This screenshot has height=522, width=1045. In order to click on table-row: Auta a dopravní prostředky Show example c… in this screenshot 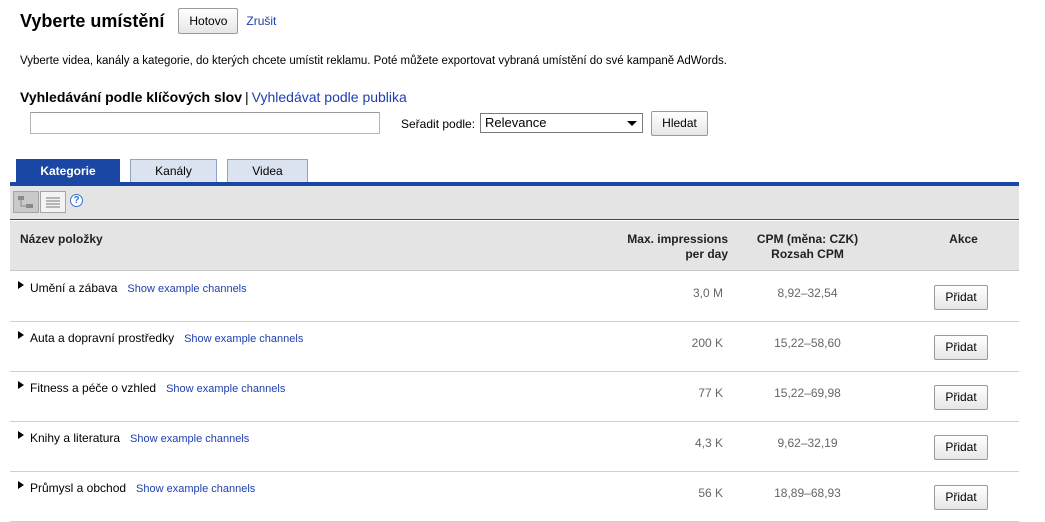, I will do `click(514, 347)`.